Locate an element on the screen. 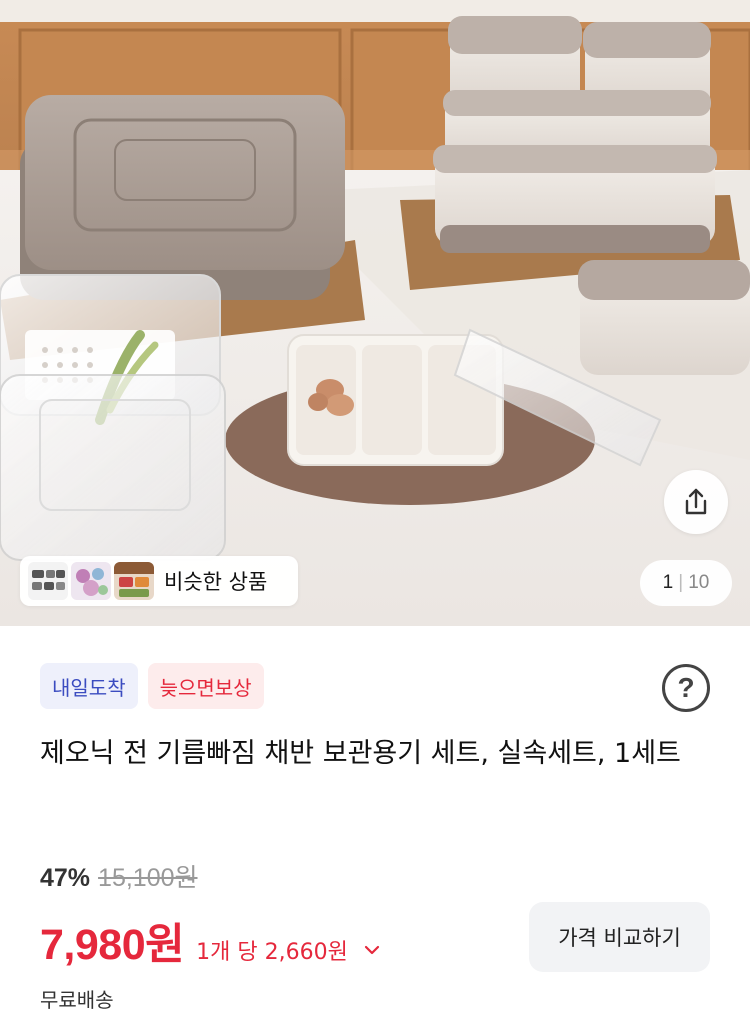  original-price: 15,100원 is located at coordinates (148, 878).